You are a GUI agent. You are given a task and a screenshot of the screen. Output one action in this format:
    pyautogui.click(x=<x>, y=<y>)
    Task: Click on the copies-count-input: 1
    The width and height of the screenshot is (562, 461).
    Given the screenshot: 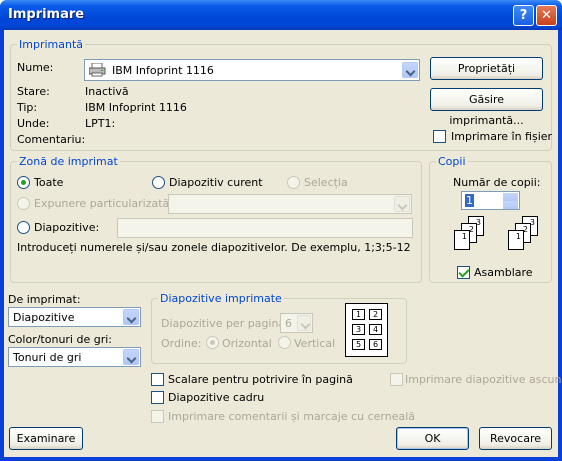 What is the action you would take?
    pyautogui.click(x=490, y=200)
    